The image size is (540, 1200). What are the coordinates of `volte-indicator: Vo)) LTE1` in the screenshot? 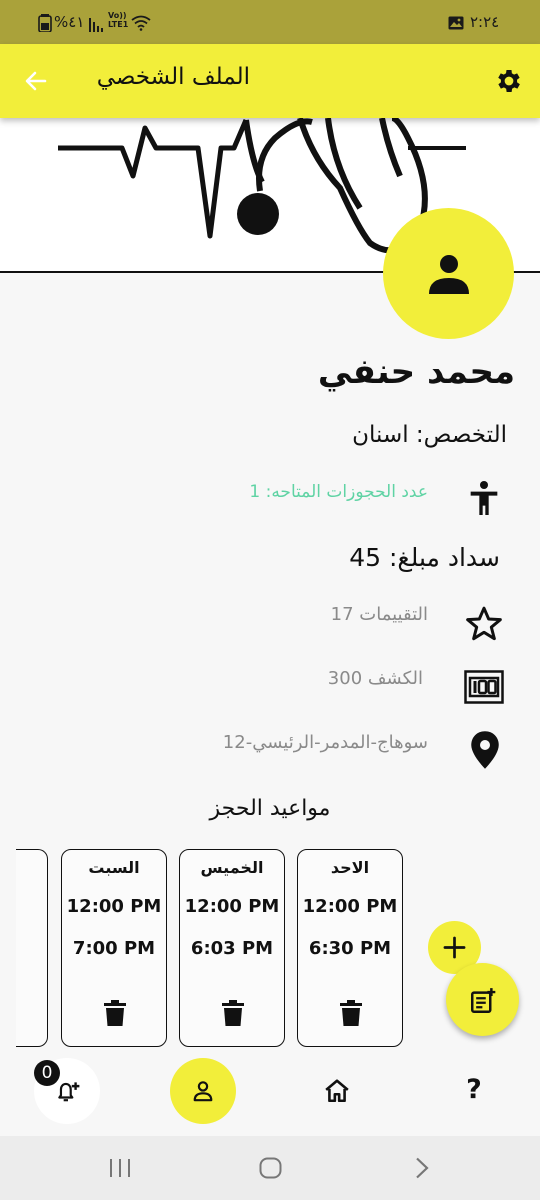 It's located at (118, 20).